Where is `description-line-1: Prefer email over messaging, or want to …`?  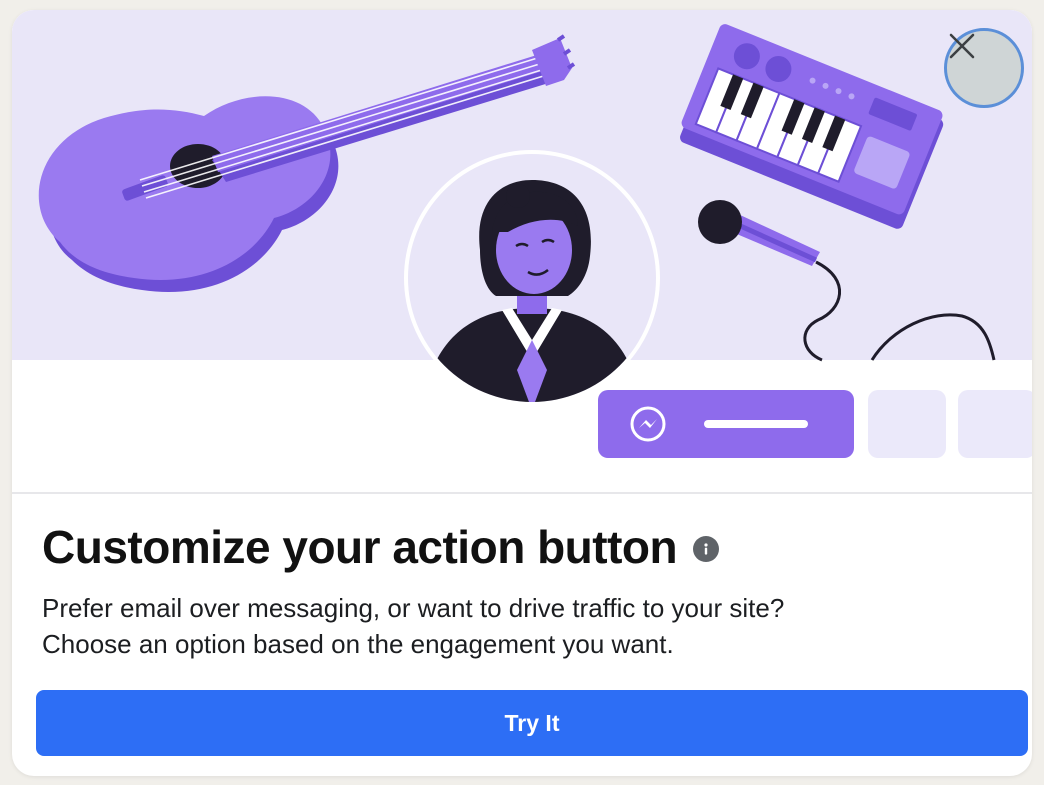
description-line-1: Prefer email over messaging, or want to … is located at coordinates (413, 608).